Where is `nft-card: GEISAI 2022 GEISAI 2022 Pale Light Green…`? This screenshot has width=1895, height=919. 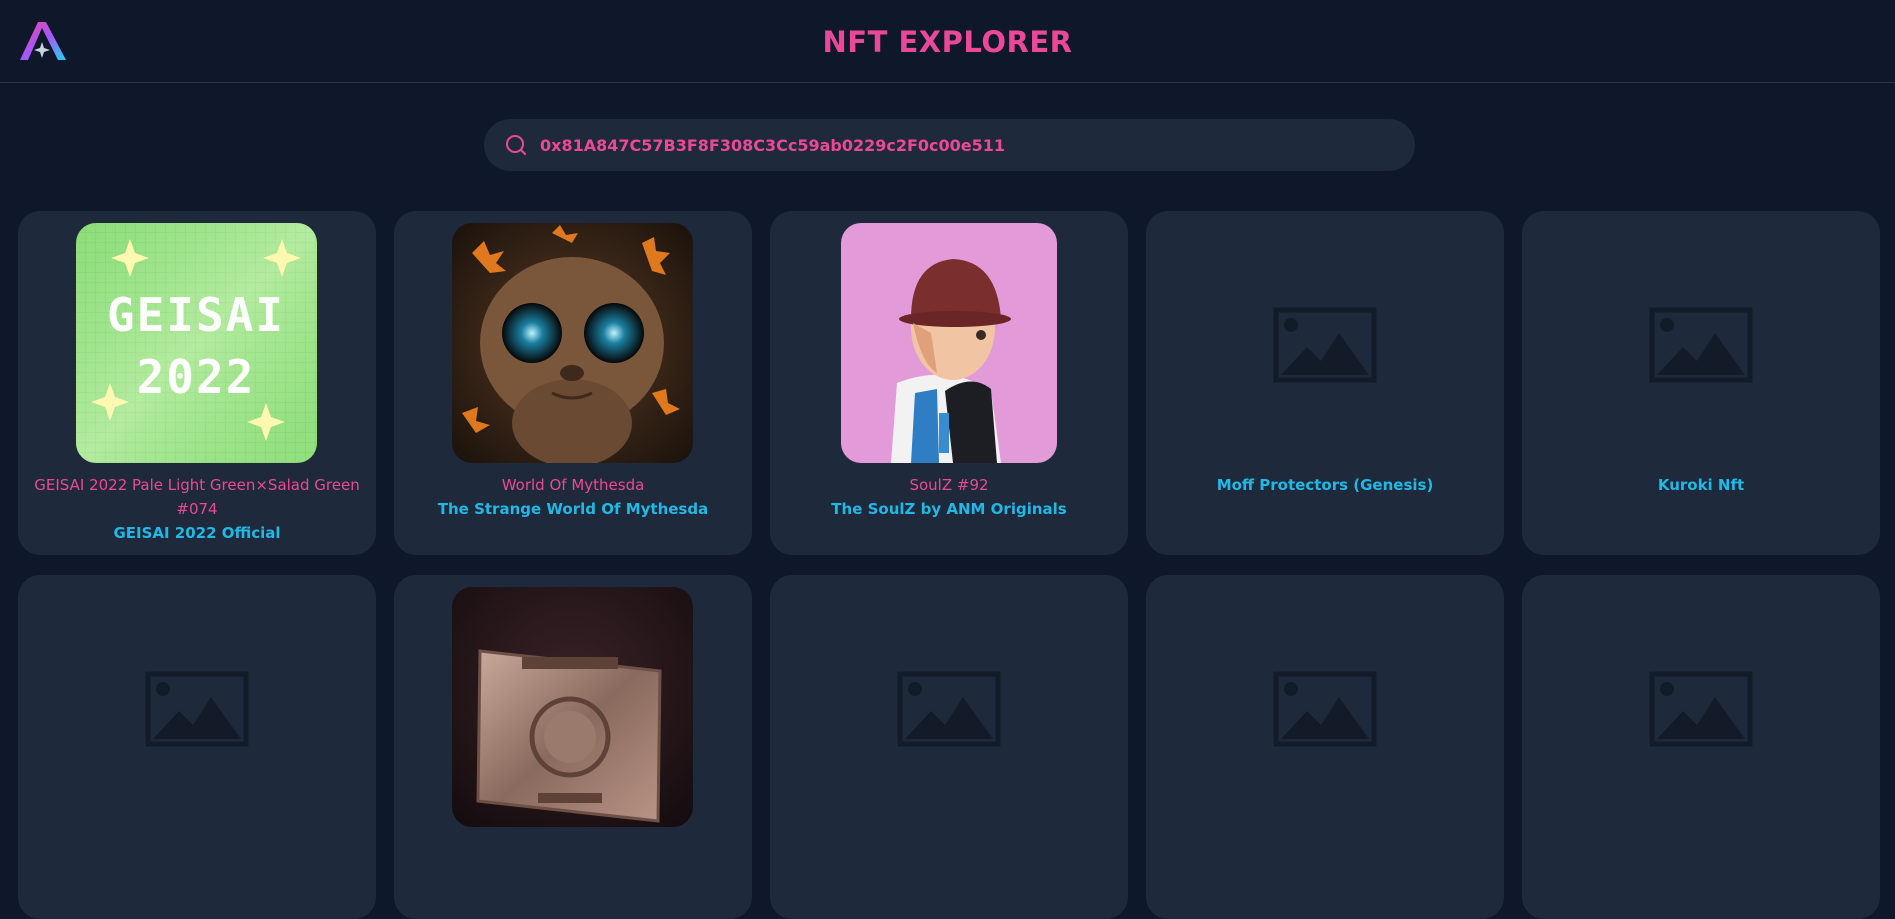 nft-card: GEISAI 2022 GEISAI 2022 Pale Light Green… is located at coordinates (197, 383).